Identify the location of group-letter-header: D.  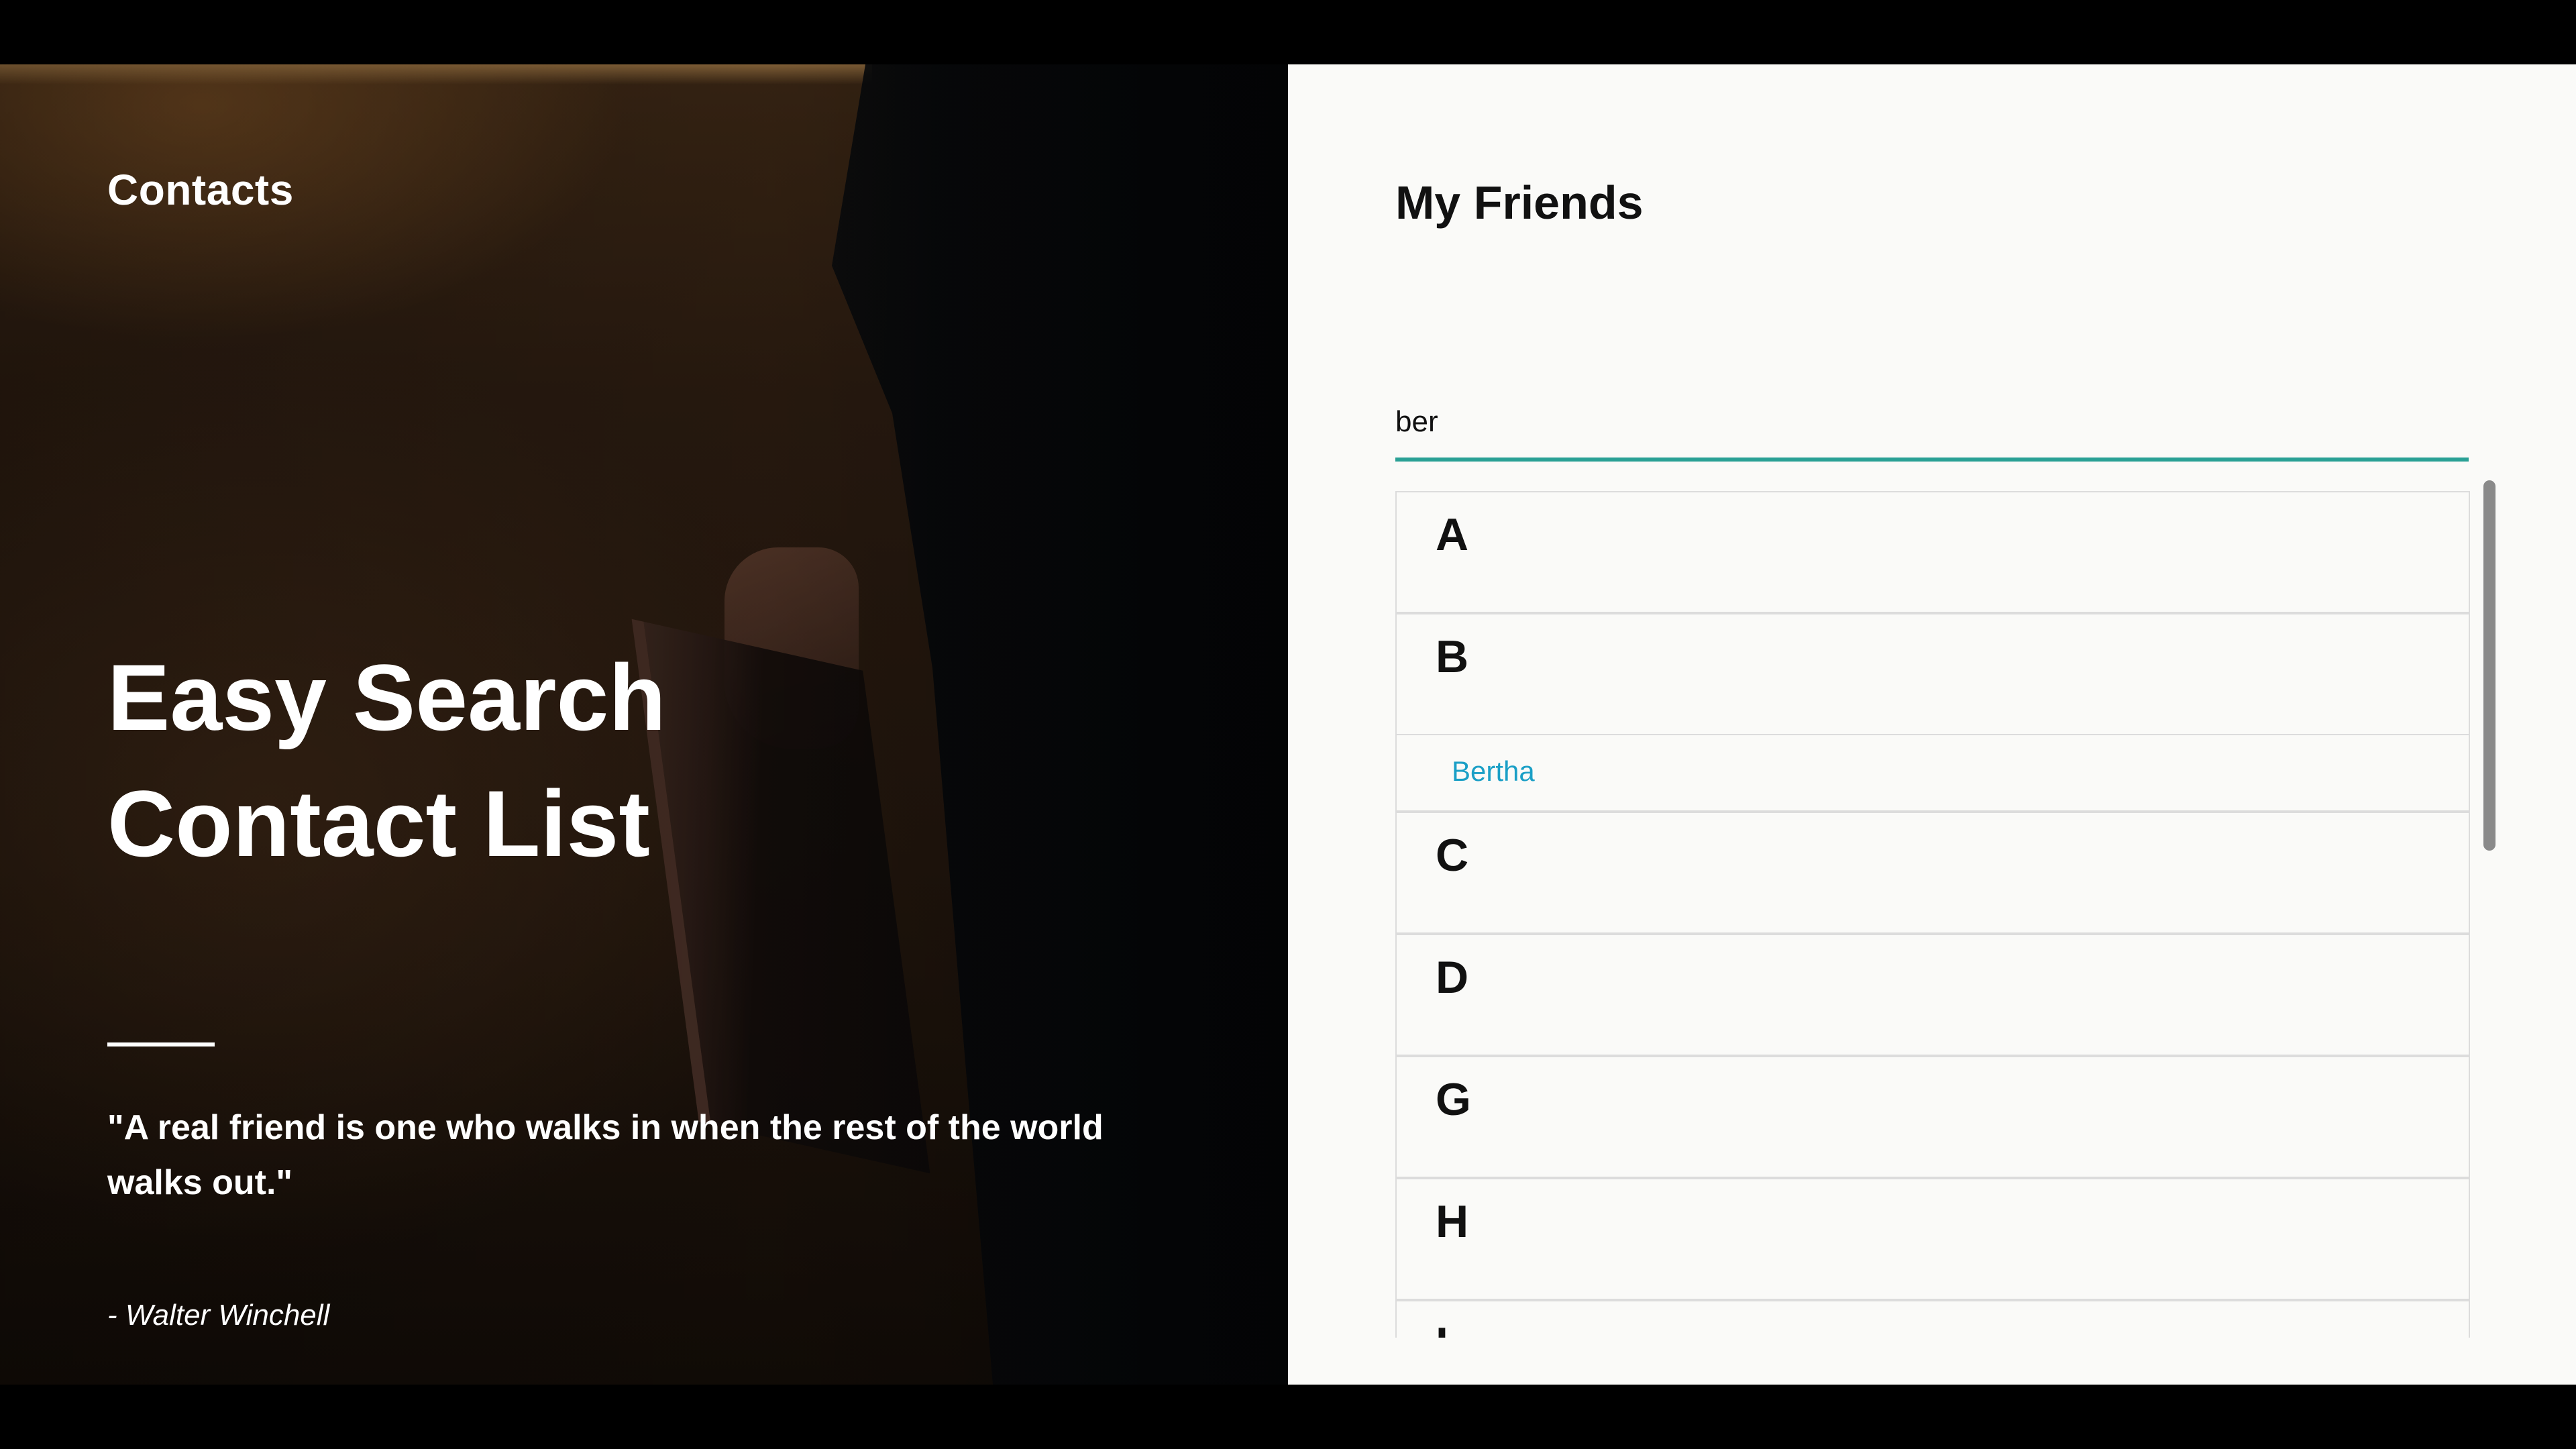
(1933, 995).